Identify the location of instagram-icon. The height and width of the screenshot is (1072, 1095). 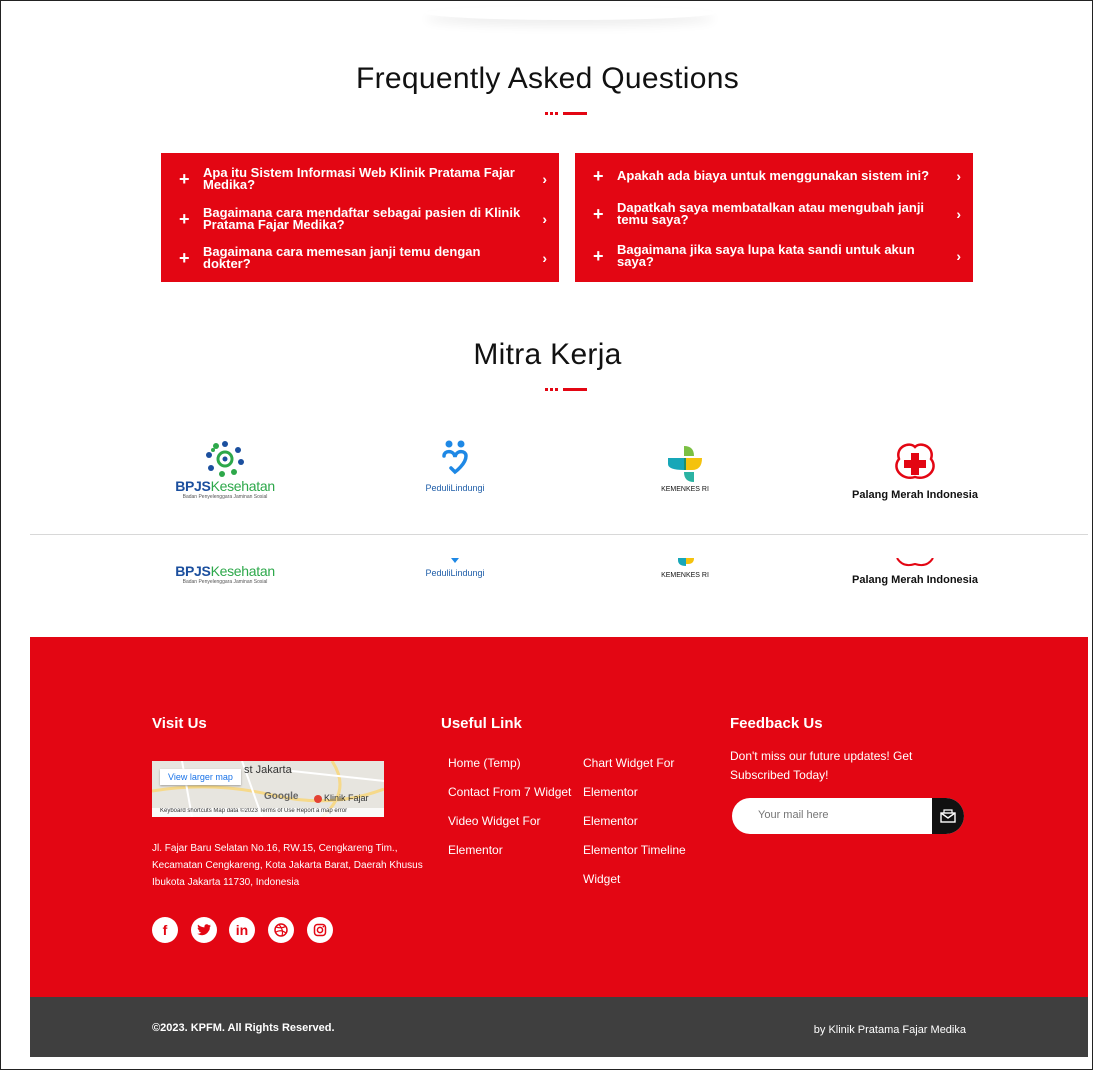
(320, 930).